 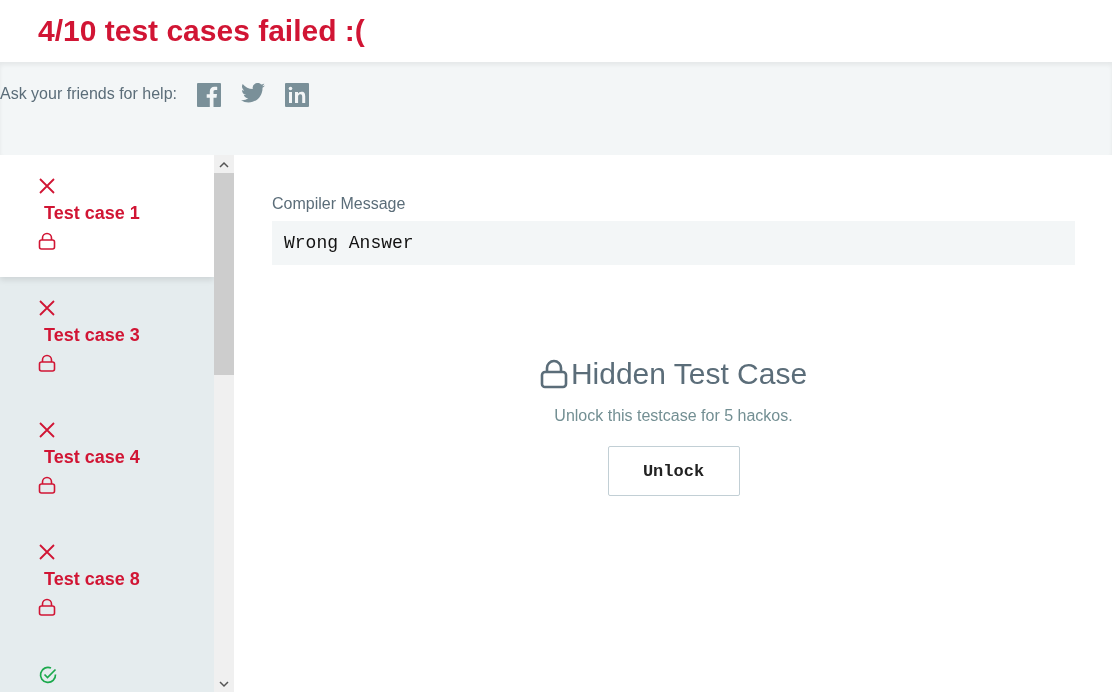 What do you see at coordinates (201, 31) in the screenshot?
I see `result-heading: 4/10 test cases failed :(` at bounding box center [201, 31].